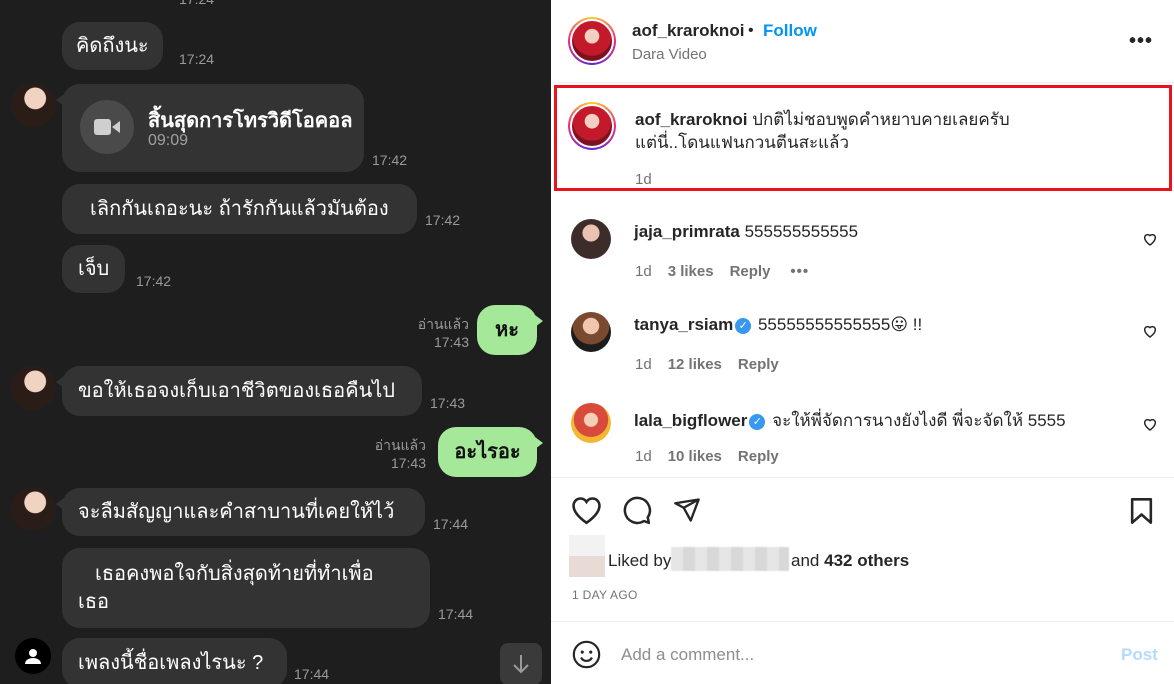 This screenshot has height=684, width=1174. I want to click on liked-by-prefix: Liked by, so click(640, 560).